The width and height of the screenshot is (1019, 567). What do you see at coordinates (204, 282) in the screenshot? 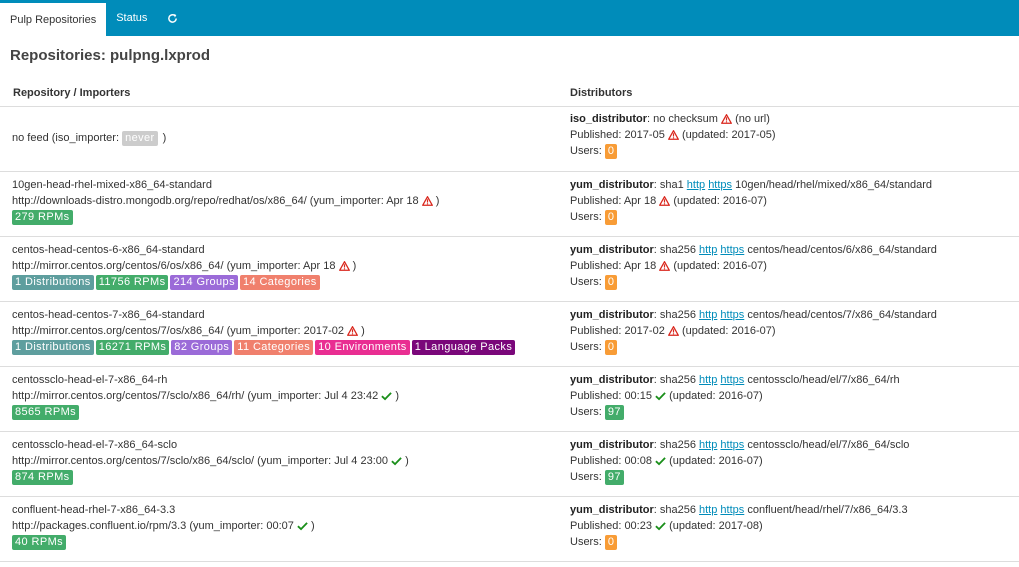
I see `count-badge: 214 Groups` at bounding box center [204, 282].